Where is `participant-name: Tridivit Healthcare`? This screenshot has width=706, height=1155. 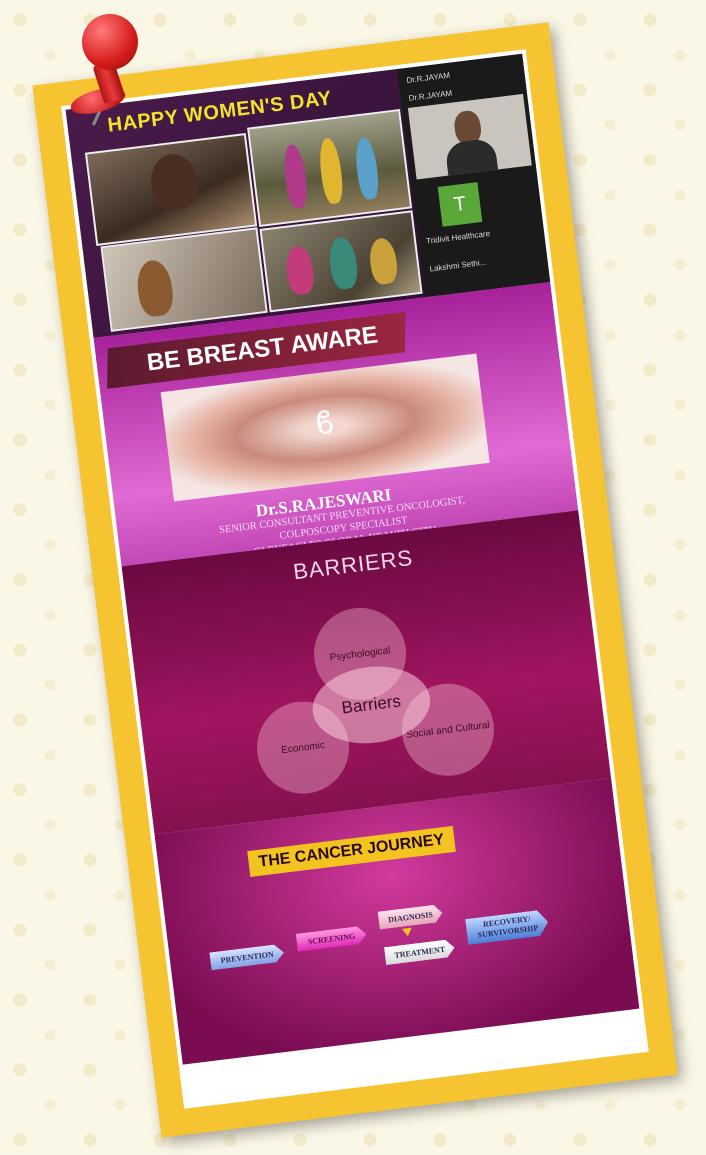
participant-name: Tridivit Healthcare is located at coordinates (458, 237).